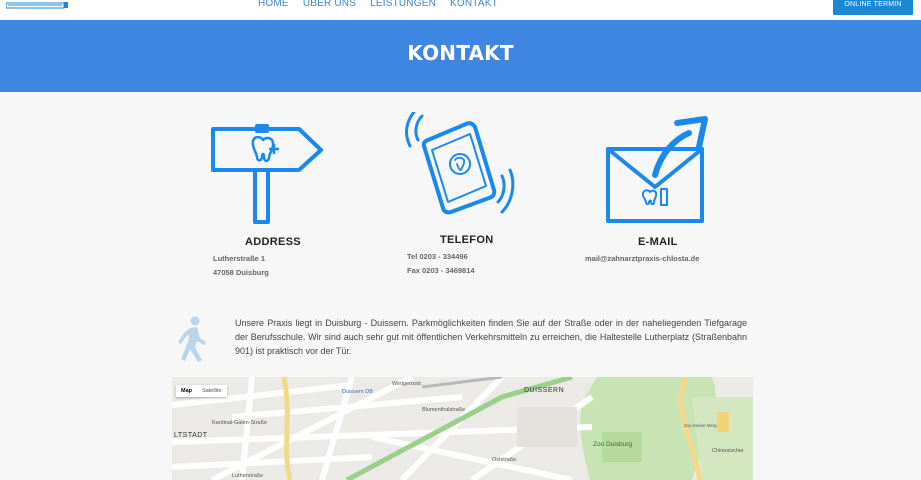 The height and width of the screenshot is (480, 921). Describe the element at coordinates (273, 4) in the screenshot. I see `nav-home: HOME` at that location.